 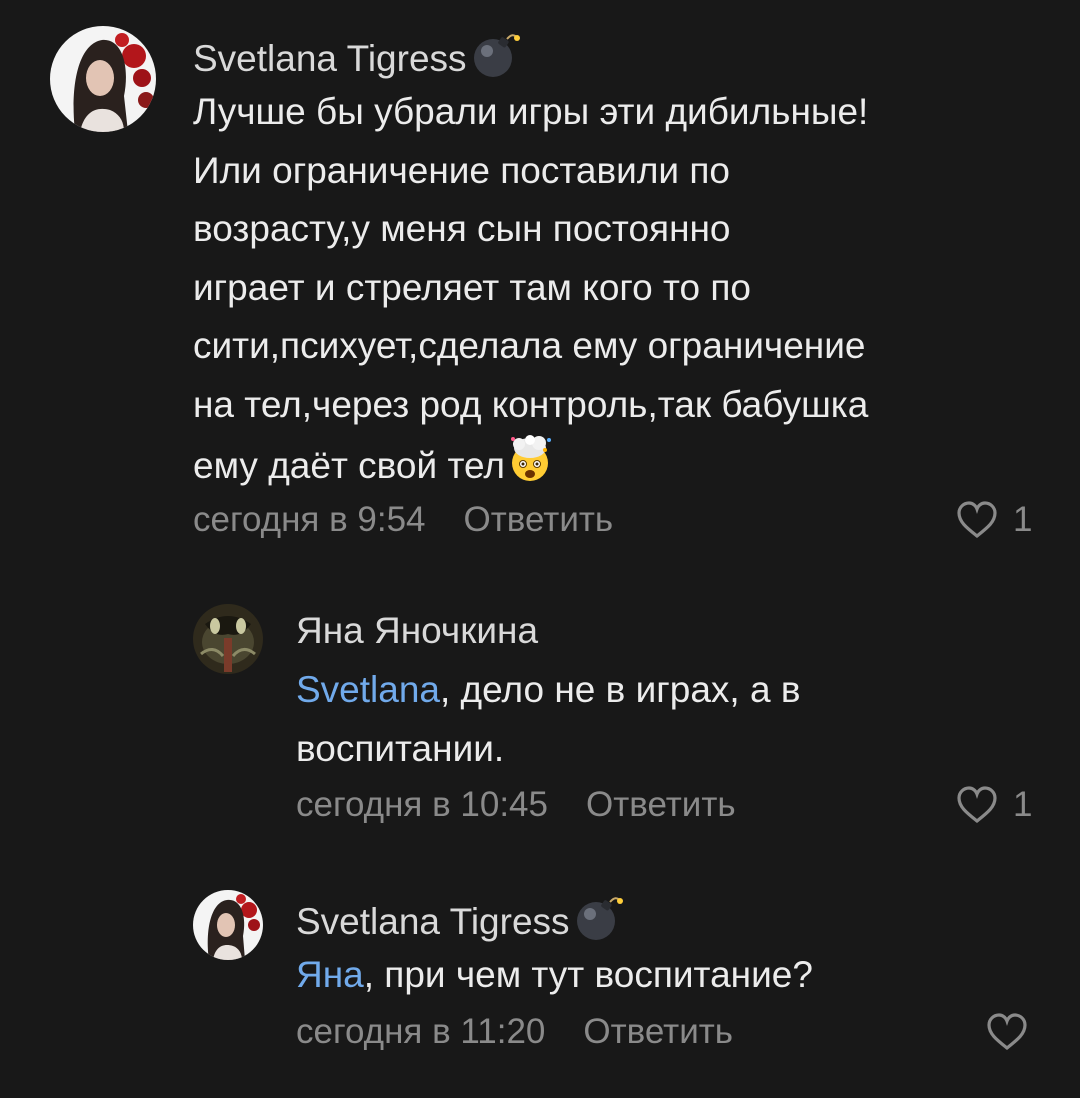 What do you see at coordinates (530, 468) in the screenshot?
I see `exploding-head-icon` at bounding box center [530, 468].